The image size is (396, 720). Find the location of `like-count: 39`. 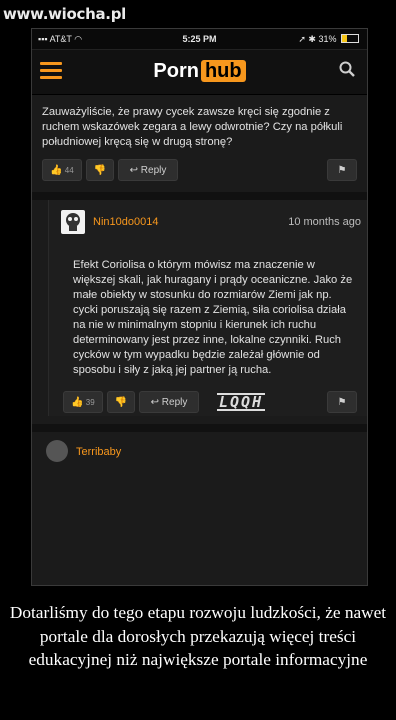

like-count: 39 is located at coordinates (90, 402).